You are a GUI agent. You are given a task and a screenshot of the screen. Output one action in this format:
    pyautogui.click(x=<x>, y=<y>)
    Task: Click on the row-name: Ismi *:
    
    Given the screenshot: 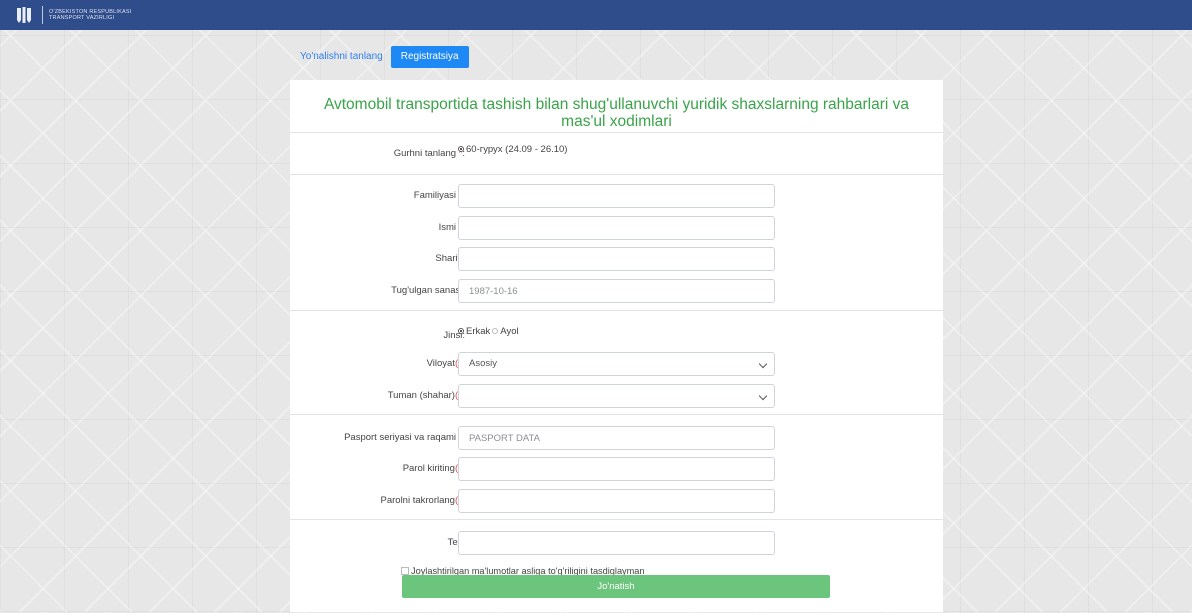 What is the action you would take?
    pyautogui.click(x=616, y=228)
    